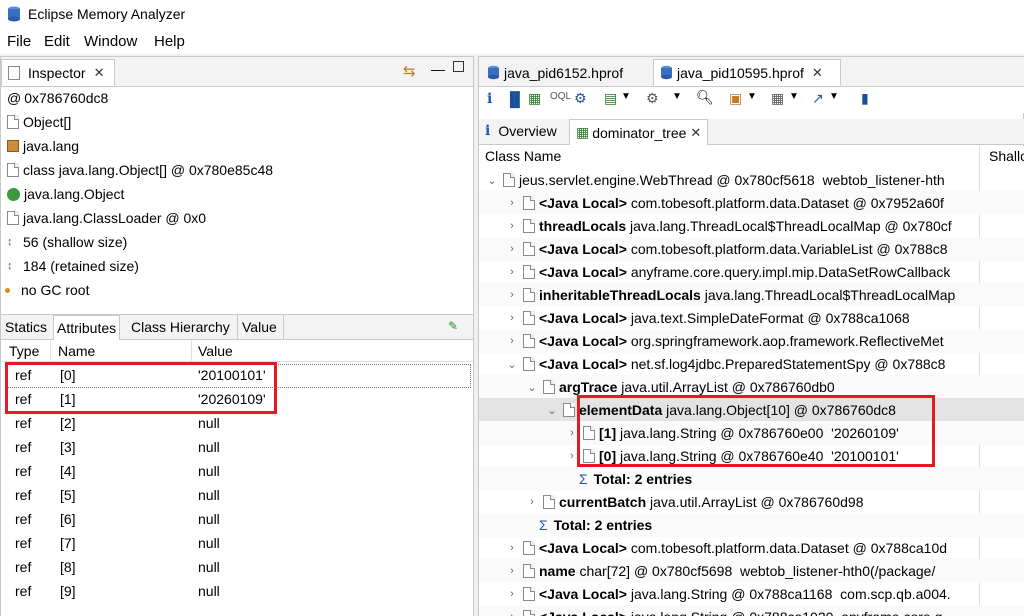 The width and height of the screenshot is (1024, 616). I want to click on pin-tab-icon: ▮, so click(865, 98).